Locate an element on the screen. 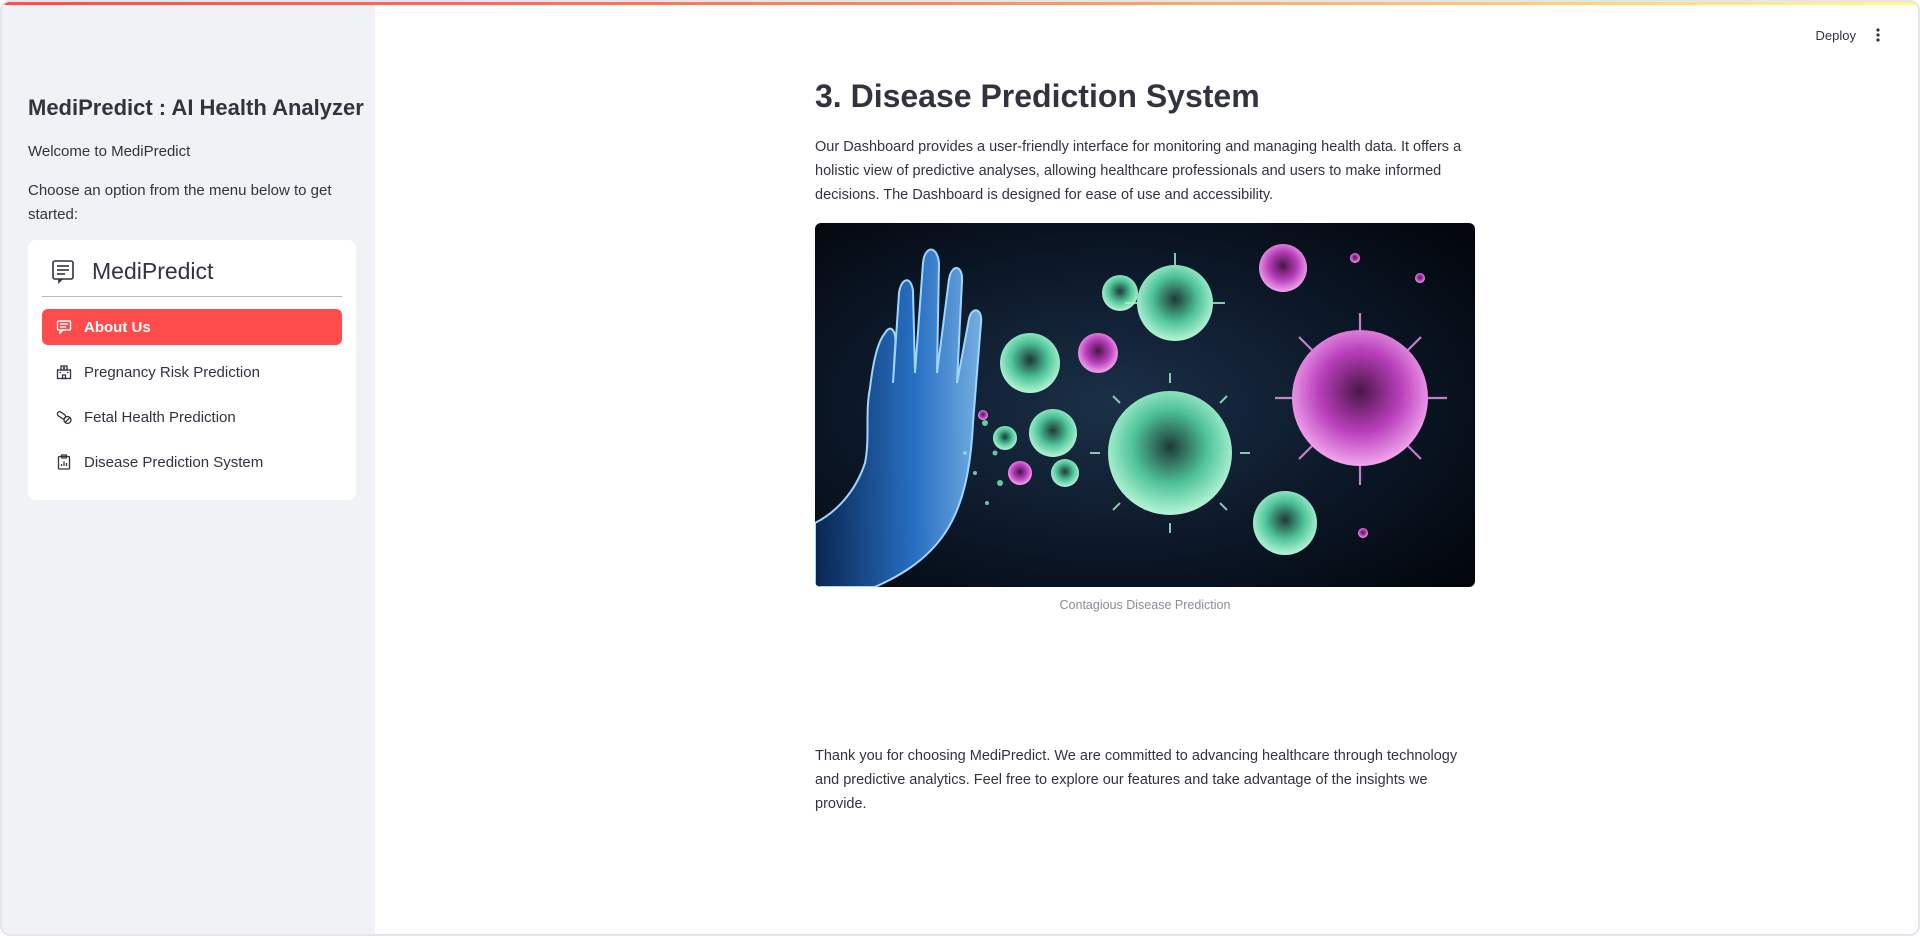  hospital-icon is located at coordinates (64, 372).